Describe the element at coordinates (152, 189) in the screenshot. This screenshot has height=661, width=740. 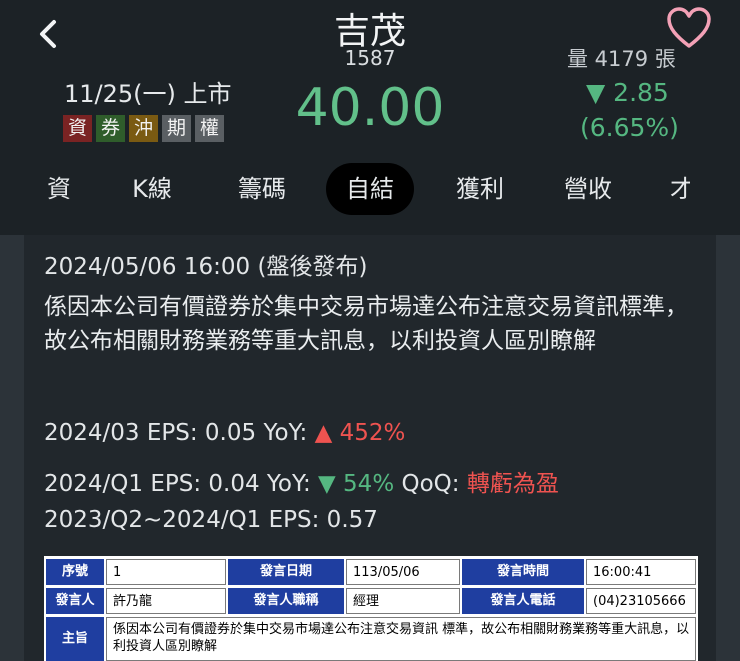
I see `tab-kline: K線` at that location.